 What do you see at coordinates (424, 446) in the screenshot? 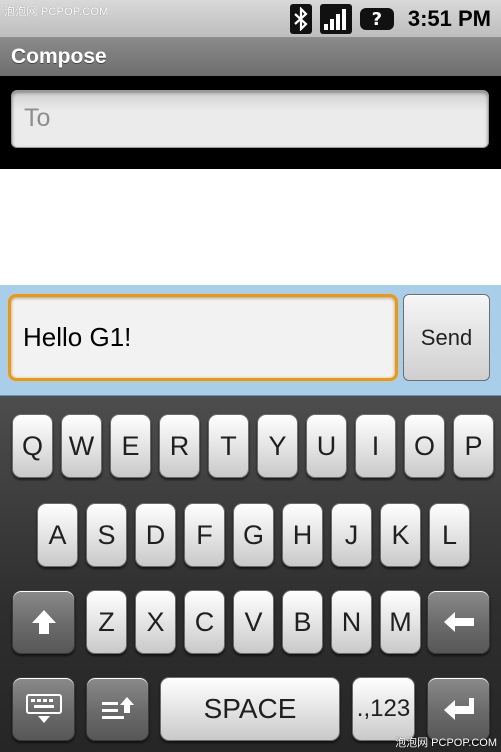
I see `key-o: O` at bounding box center [424, 446].